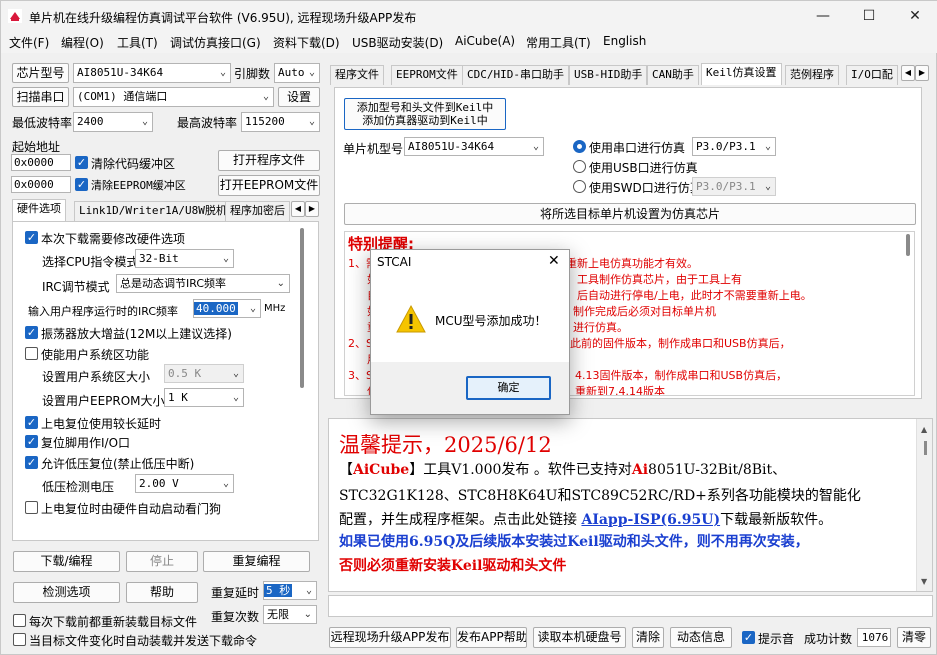  What do you see at coordinates (31, 462) in the screenshot?
I see `low-voltage-reset-checkbox: ✓` at bounding box center [31, 462].